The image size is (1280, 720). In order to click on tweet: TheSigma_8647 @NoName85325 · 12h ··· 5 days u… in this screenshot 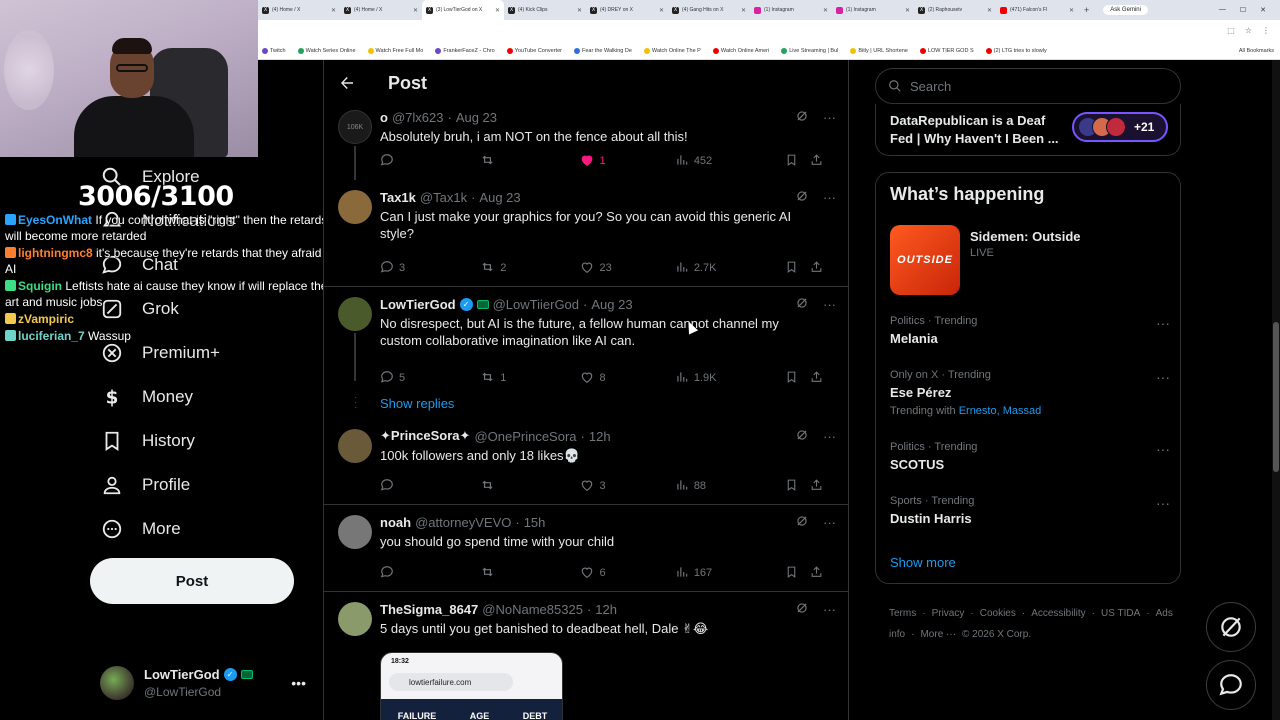, I will do `click(586, 656)`.